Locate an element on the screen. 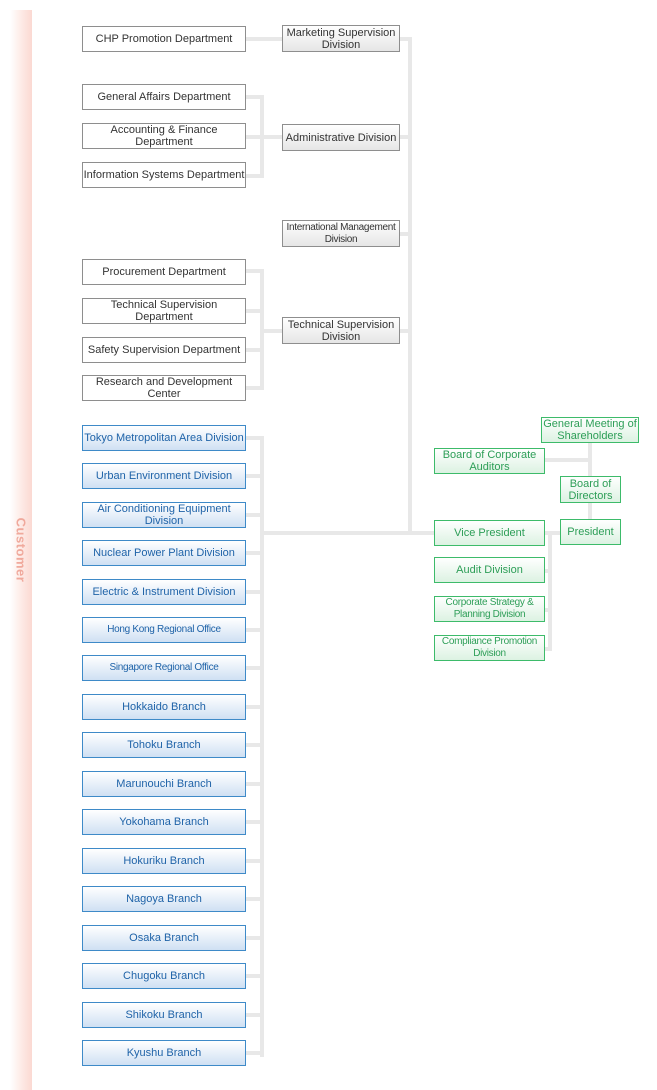 Image resolution: width=657 pixels, height=1090 pixels. compliance-promotion-division: Compliance Promotion Division is located at coordinates (489, 648).